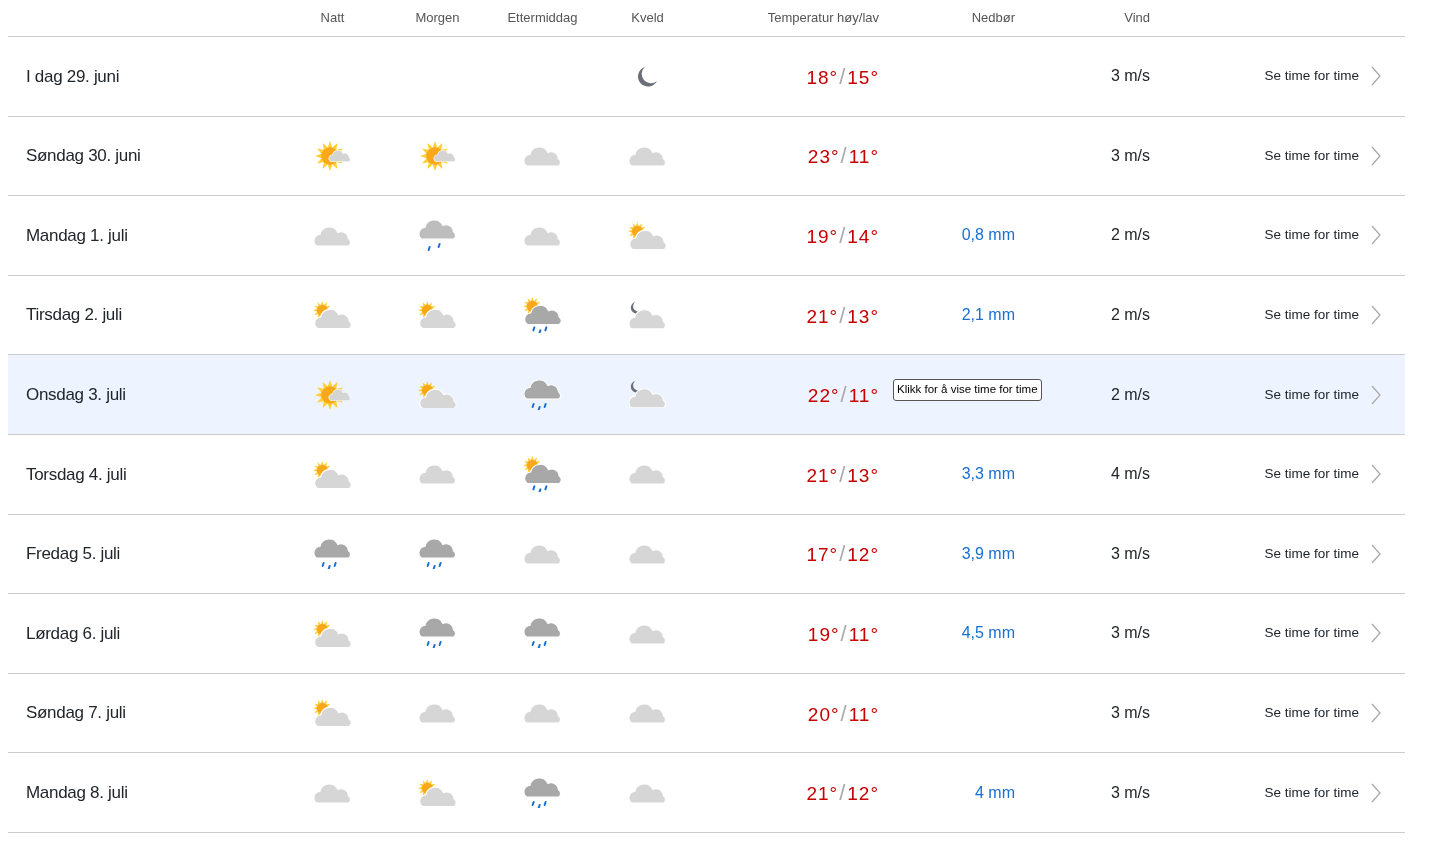  I want to click on column-header: Ettermiddag, so click(542, 18).